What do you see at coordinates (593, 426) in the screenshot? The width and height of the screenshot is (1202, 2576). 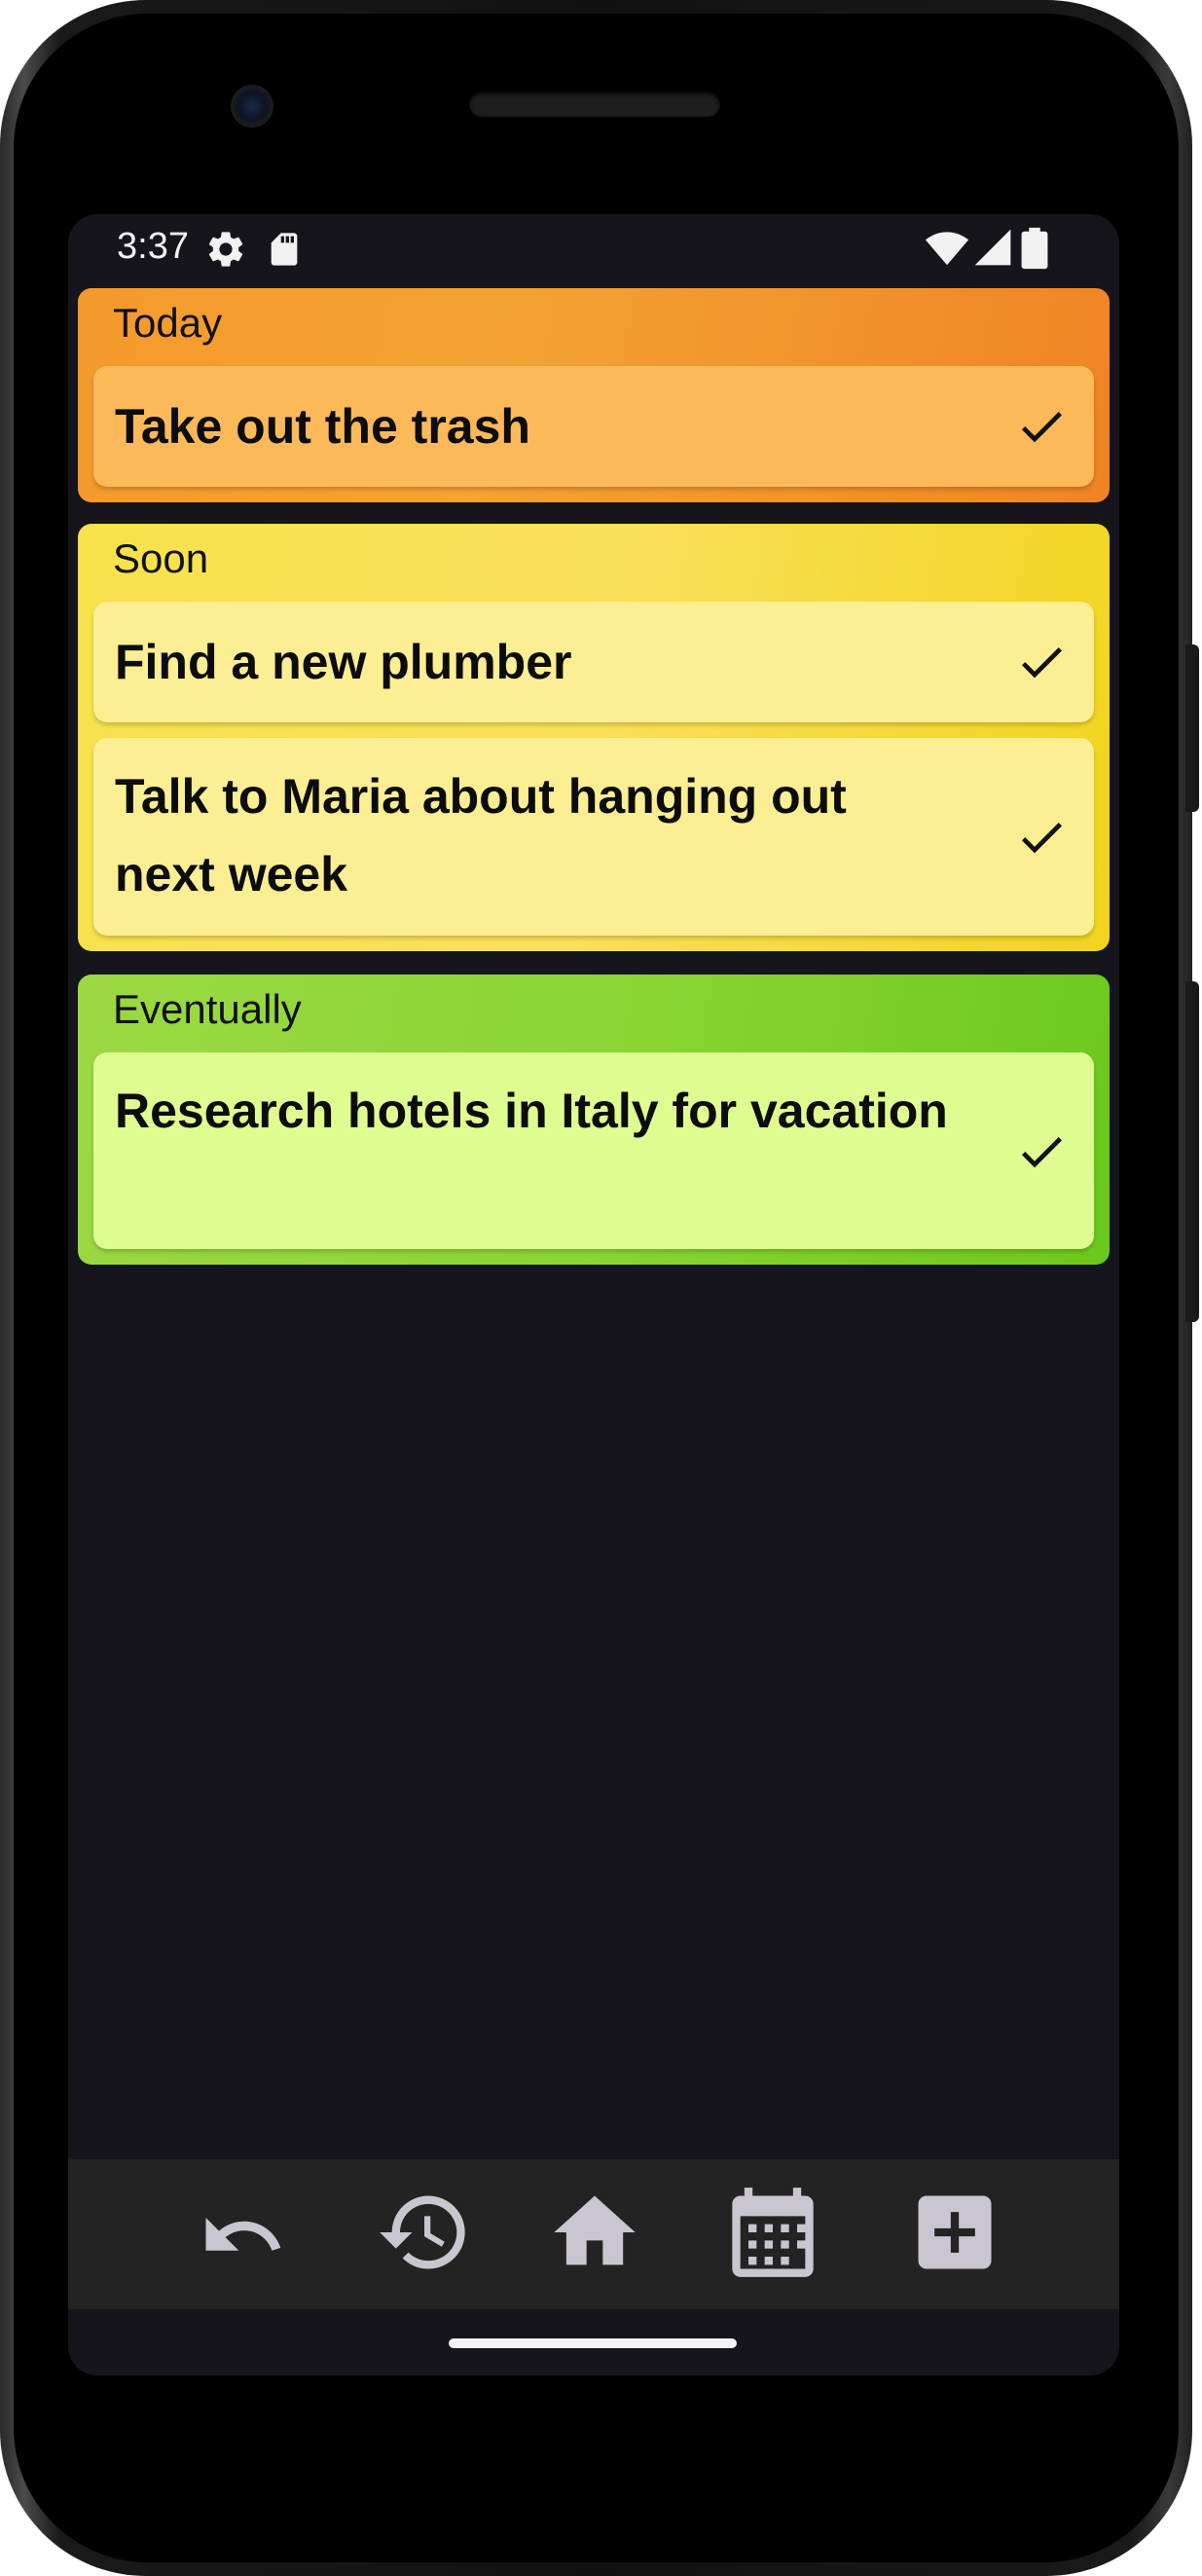 I see `task-item: Take out the trash` at bounding box center [593, 426].